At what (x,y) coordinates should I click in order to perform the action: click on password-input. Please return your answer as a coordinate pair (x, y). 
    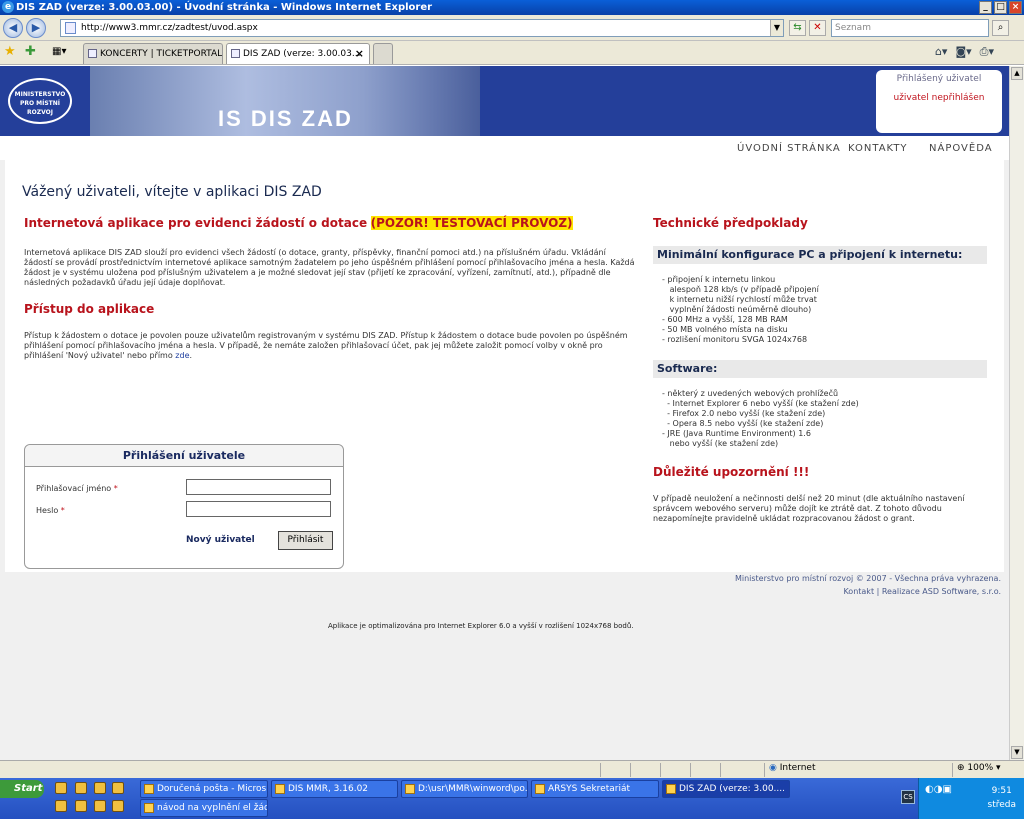
    Looking at the image, I should click on (258, 509).